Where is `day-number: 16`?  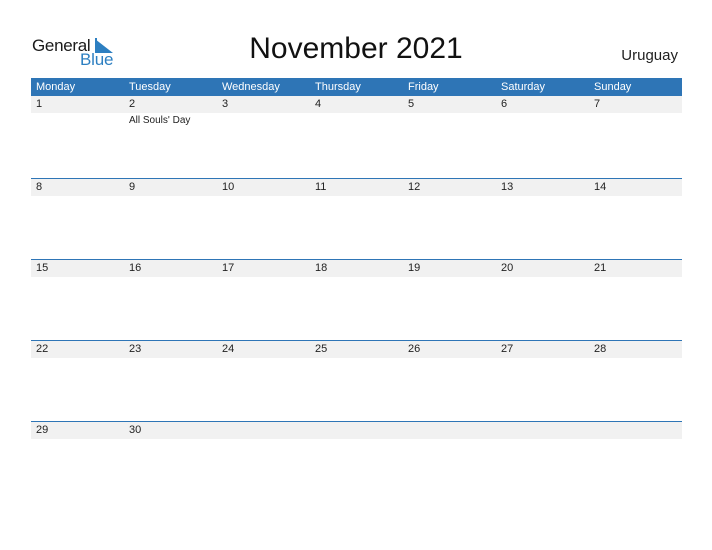 day-number: 16 is located at coordinates (135, 268).